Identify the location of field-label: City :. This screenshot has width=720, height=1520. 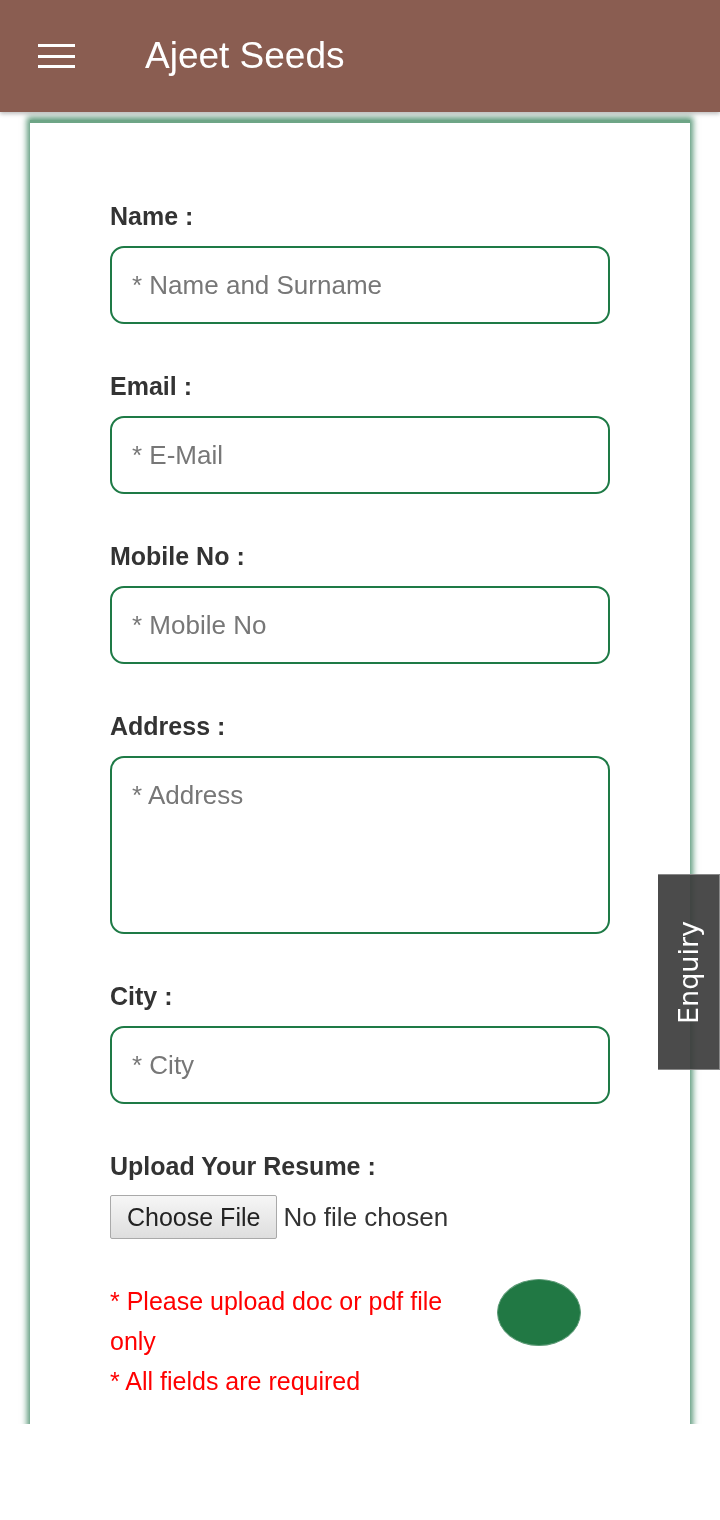
(142, 996).